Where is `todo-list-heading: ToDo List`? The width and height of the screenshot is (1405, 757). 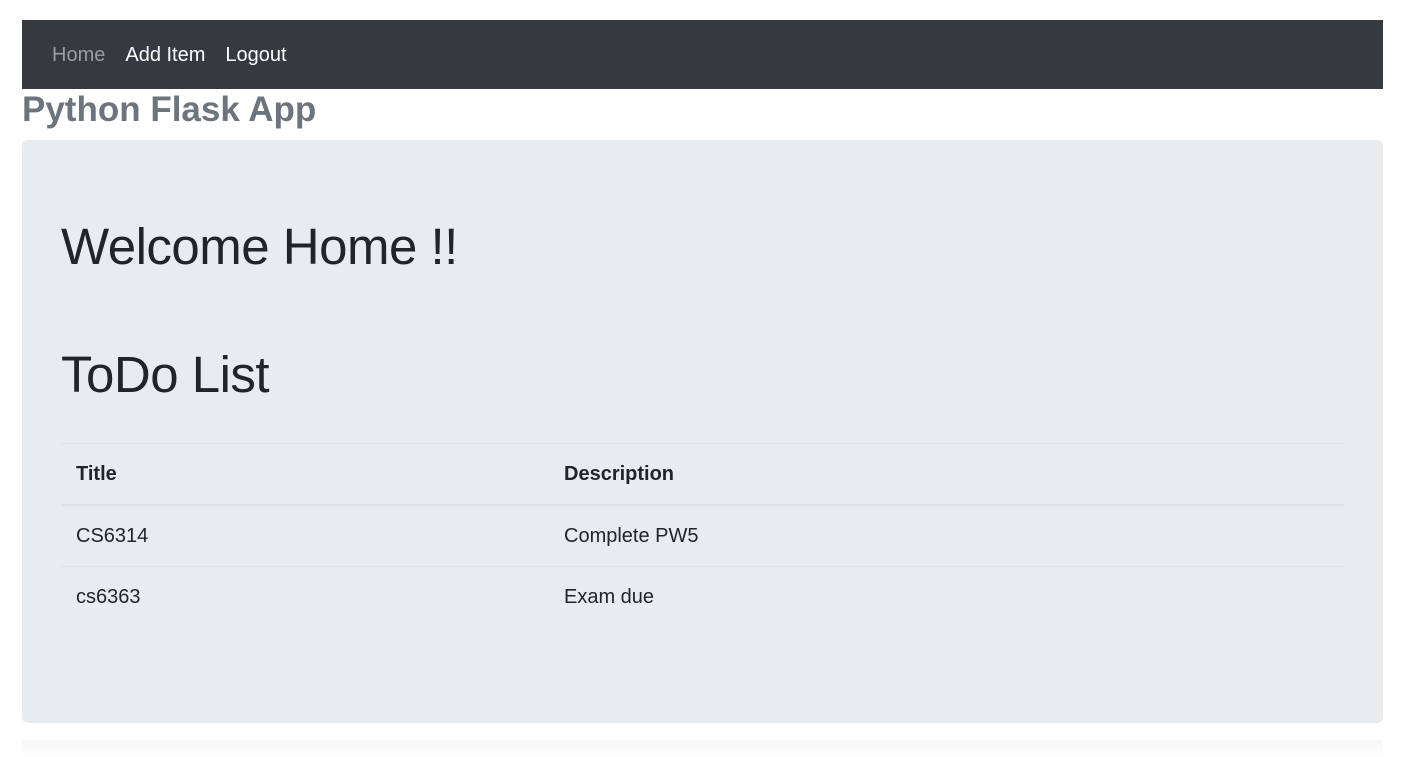
todo-list-heading: ToDo List is located at coordinates (165, 374).